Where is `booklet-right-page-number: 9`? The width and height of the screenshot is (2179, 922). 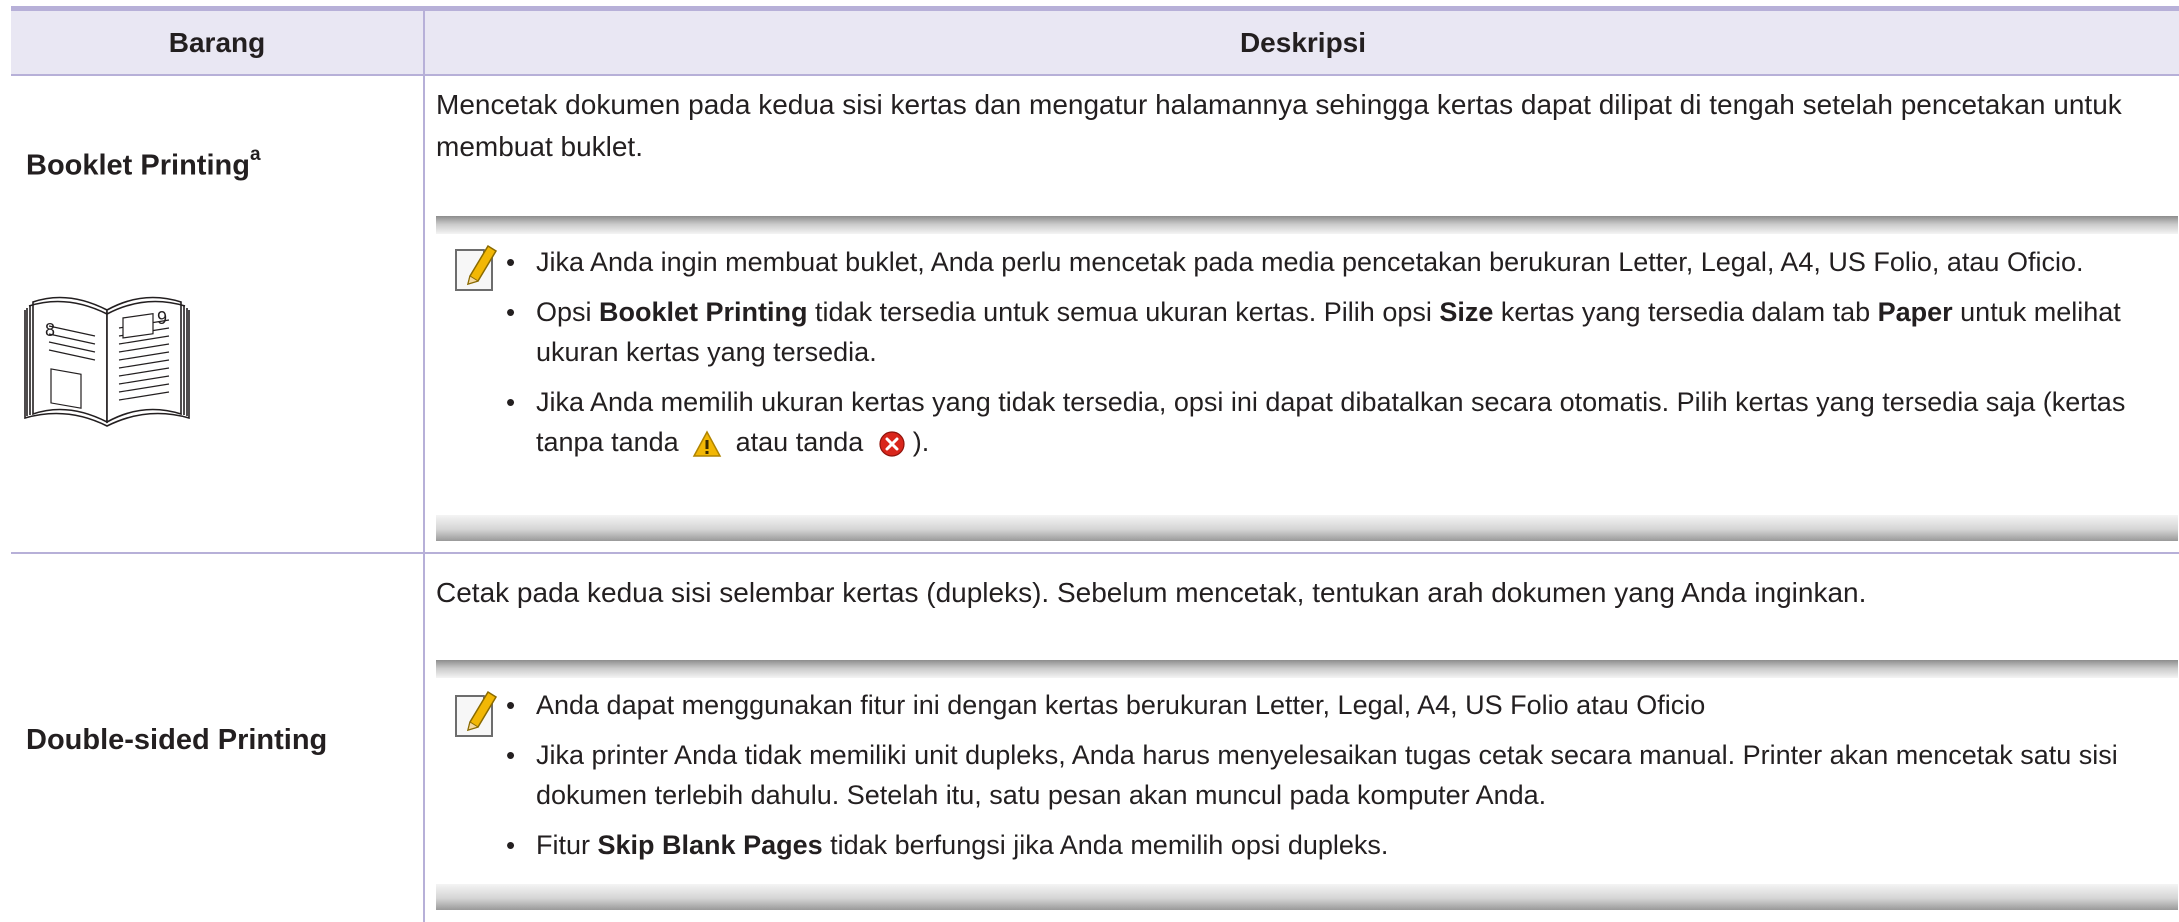 booklet-right-page-number: 9 is located at coordinates (162, 318).